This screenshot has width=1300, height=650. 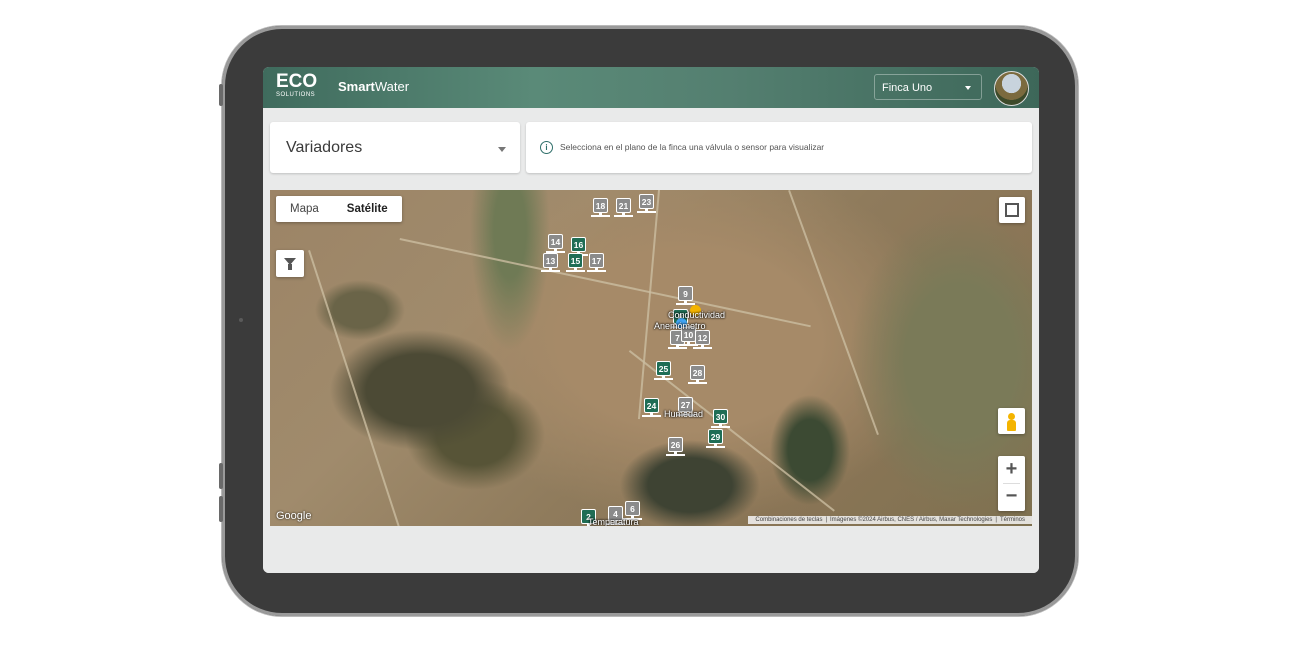 I want to click on fullscreen-button, so click(x=1012, y=210).